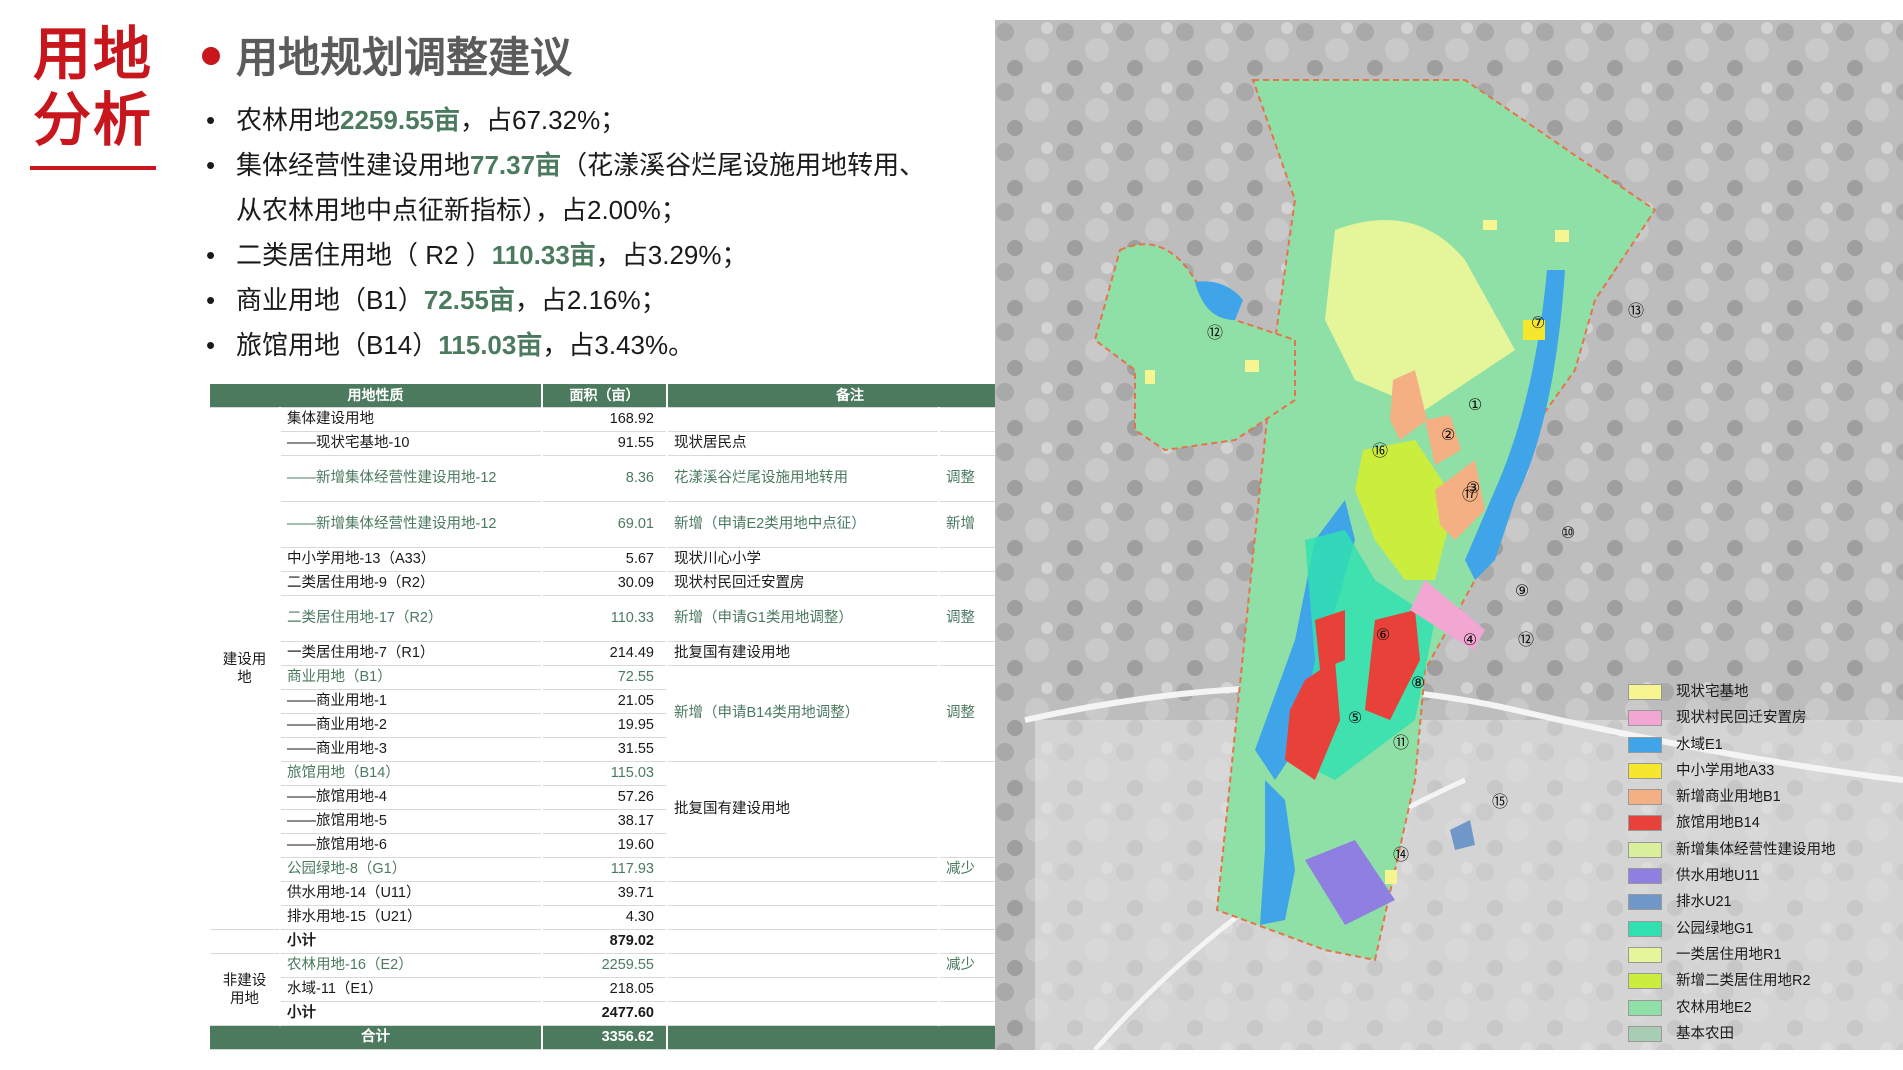 This screenshot has width=1903, height=1070. What do you see at coordinates (411, 845) in the screenshot?
I see `cell-name: ——旅馆用地-6` at bounding box center [411, 845].